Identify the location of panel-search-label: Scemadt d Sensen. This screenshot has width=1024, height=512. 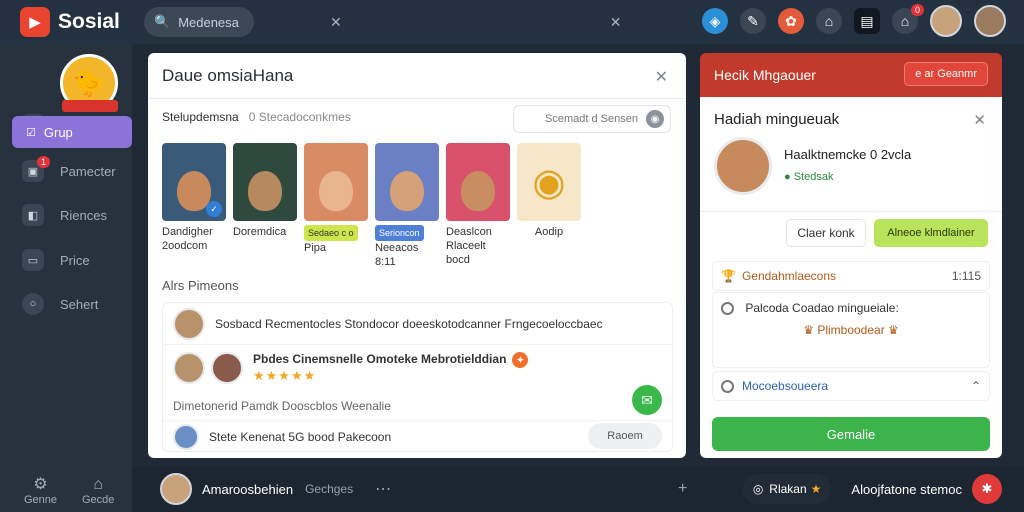
(591, 119).